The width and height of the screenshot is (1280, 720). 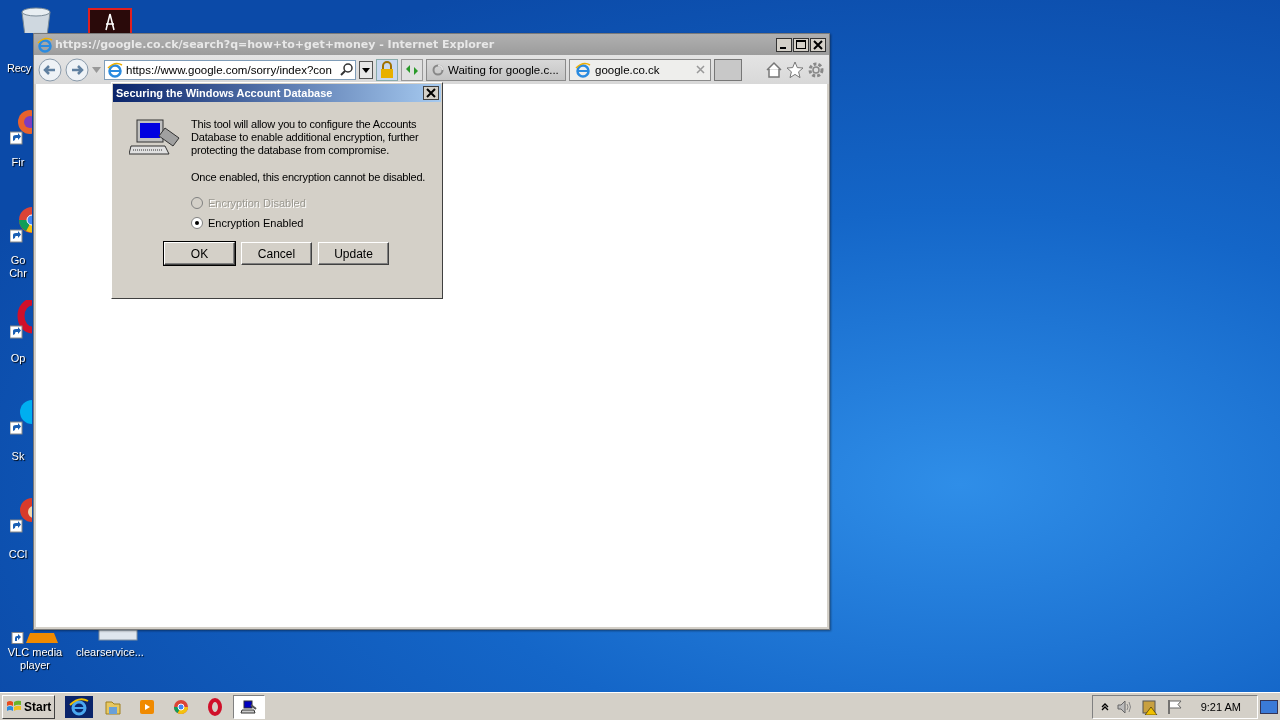 What do you see at coordinates (18, 267) in the screenshot?
I see `desktop-icon-label: Go Chr` at bounding box center [18, 267].